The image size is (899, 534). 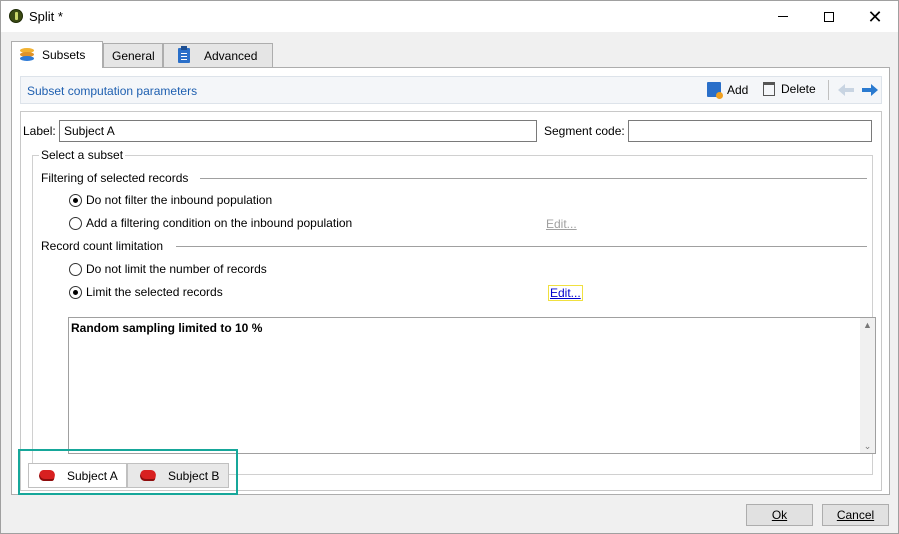 I want to click on arrow-right-icon, so click(x=870, y=90).